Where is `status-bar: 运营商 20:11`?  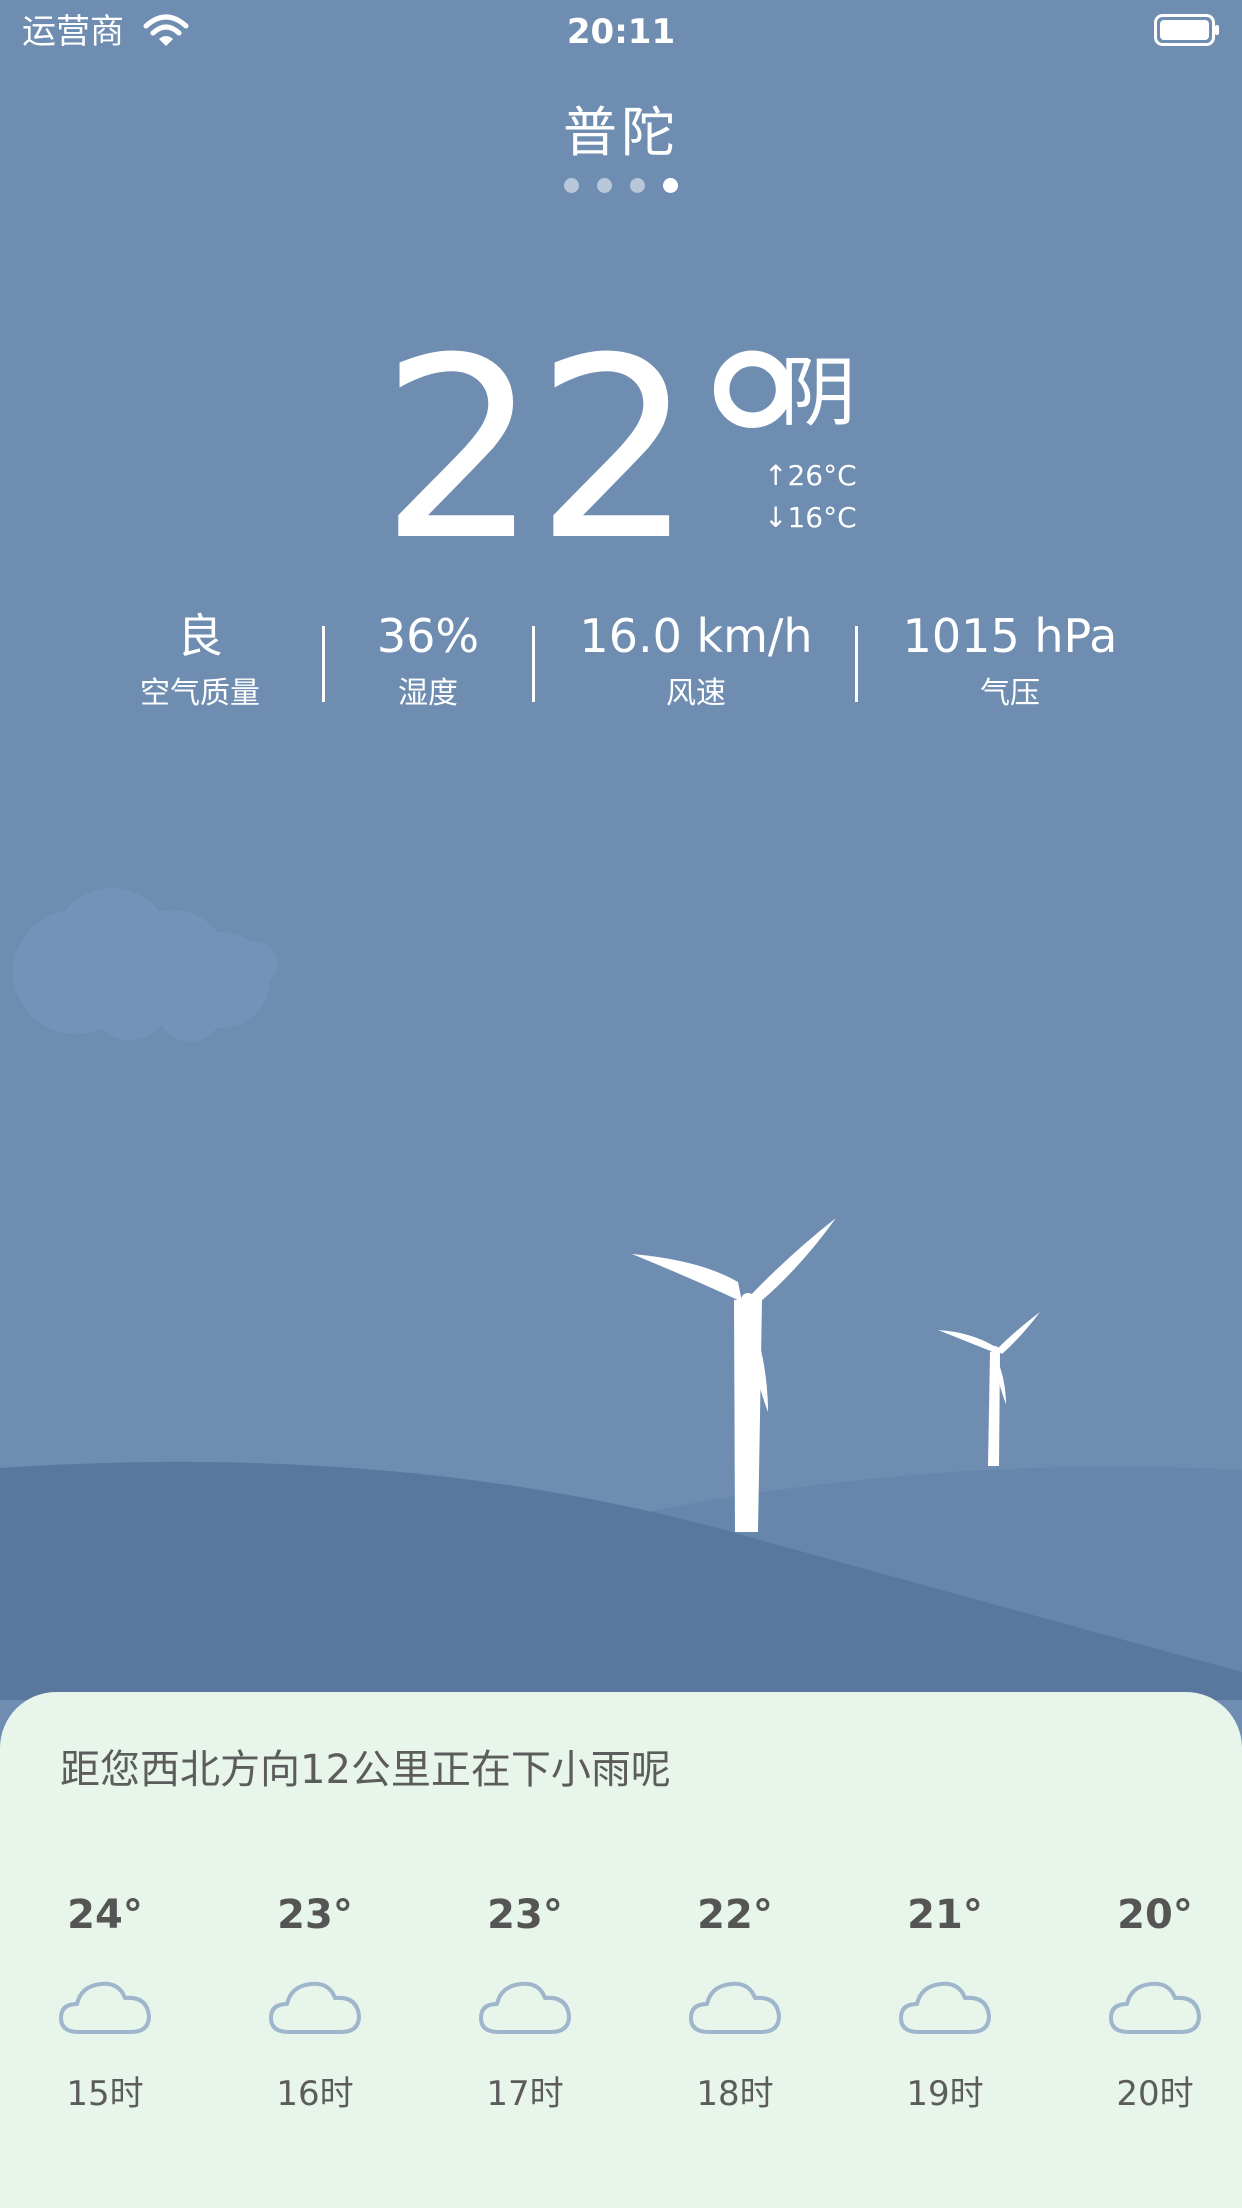 status-bar: 运营商 20:11 is located at coordinates (621, 32).